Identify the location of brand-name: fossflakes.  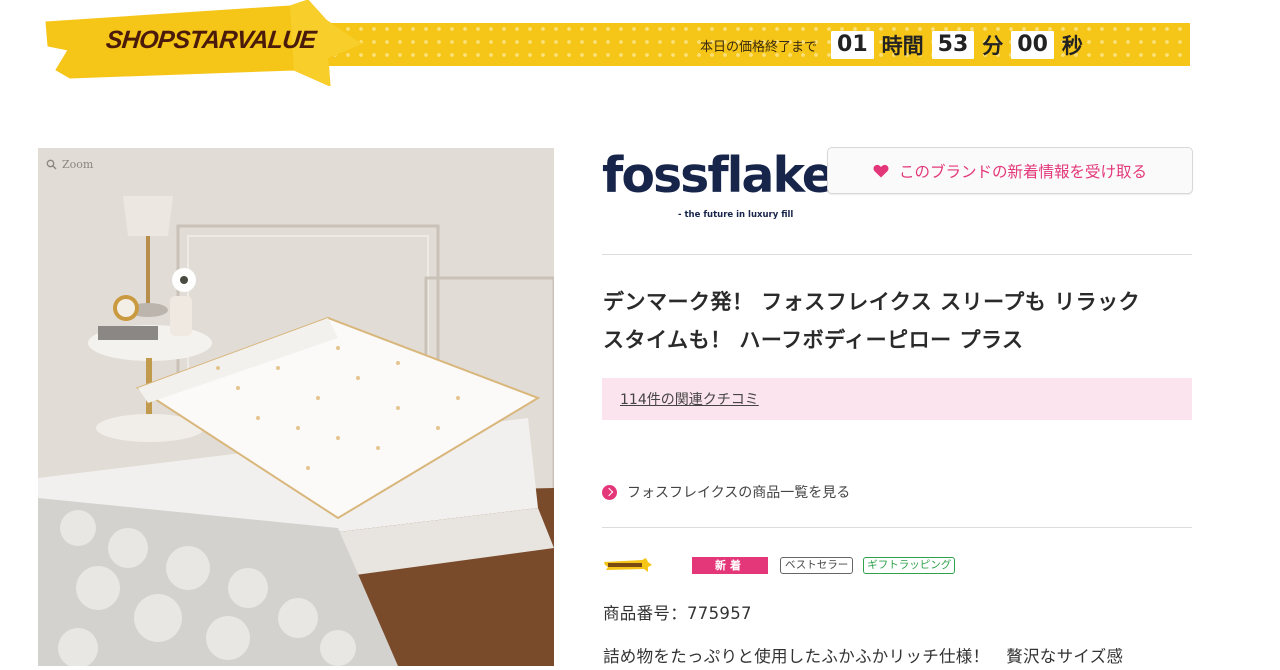
(732, 175).